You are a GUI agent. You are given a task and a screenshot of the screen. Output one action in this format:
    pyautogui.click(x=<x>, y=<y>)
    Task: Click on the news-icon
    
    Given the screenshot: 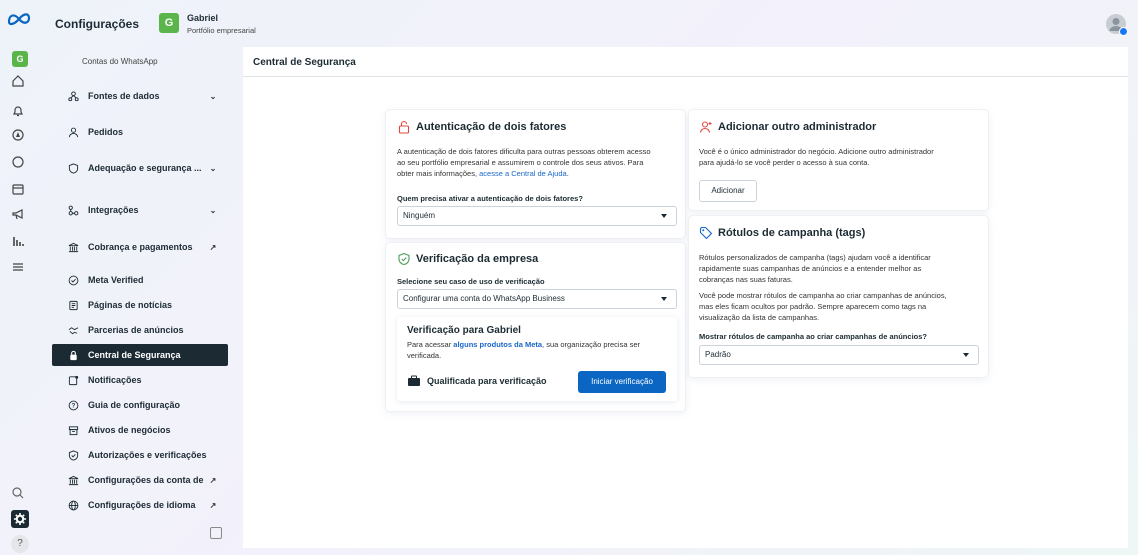 What is the action you would take?
    pyautogui.click(x=73, y=305)
    